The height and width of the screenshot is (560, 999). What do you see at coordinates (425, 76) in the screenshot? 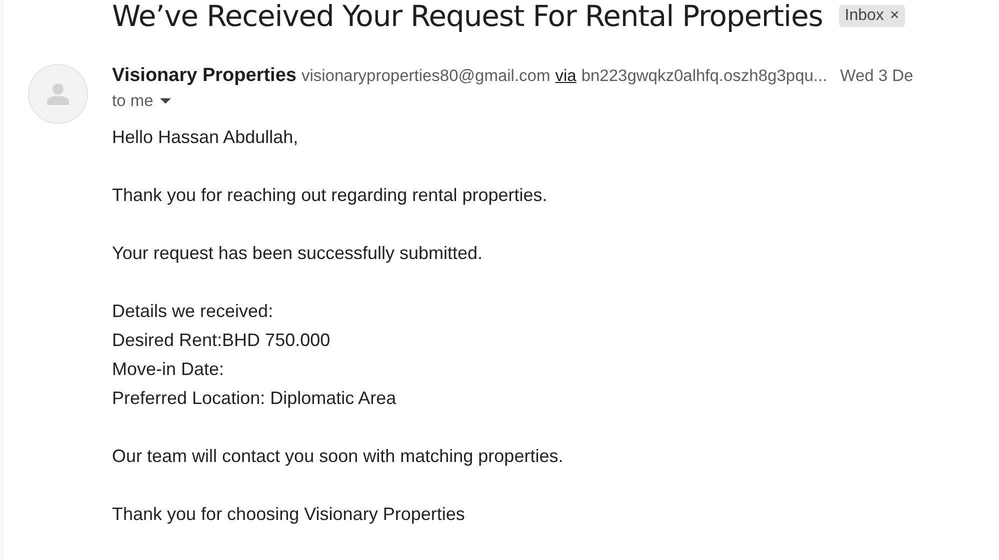
I see `sender-email: visionaryproperties80@gmail.com` at bounding box center [425, 76].